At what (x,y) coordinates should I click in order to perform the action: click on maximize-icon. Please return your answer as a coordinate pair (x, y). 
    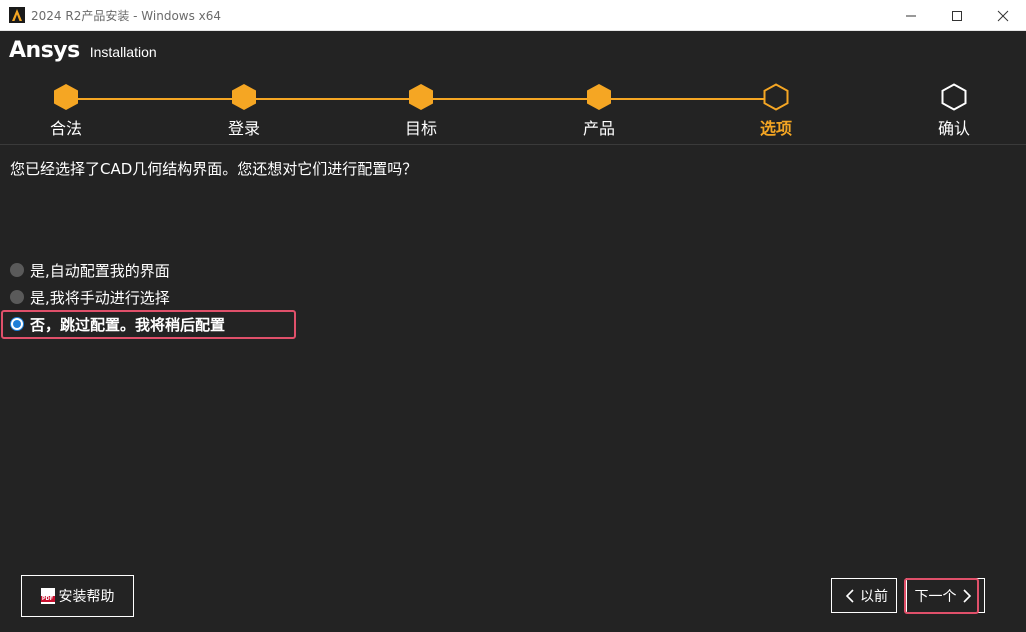
    Looking at the image, I should click on (957, 15).